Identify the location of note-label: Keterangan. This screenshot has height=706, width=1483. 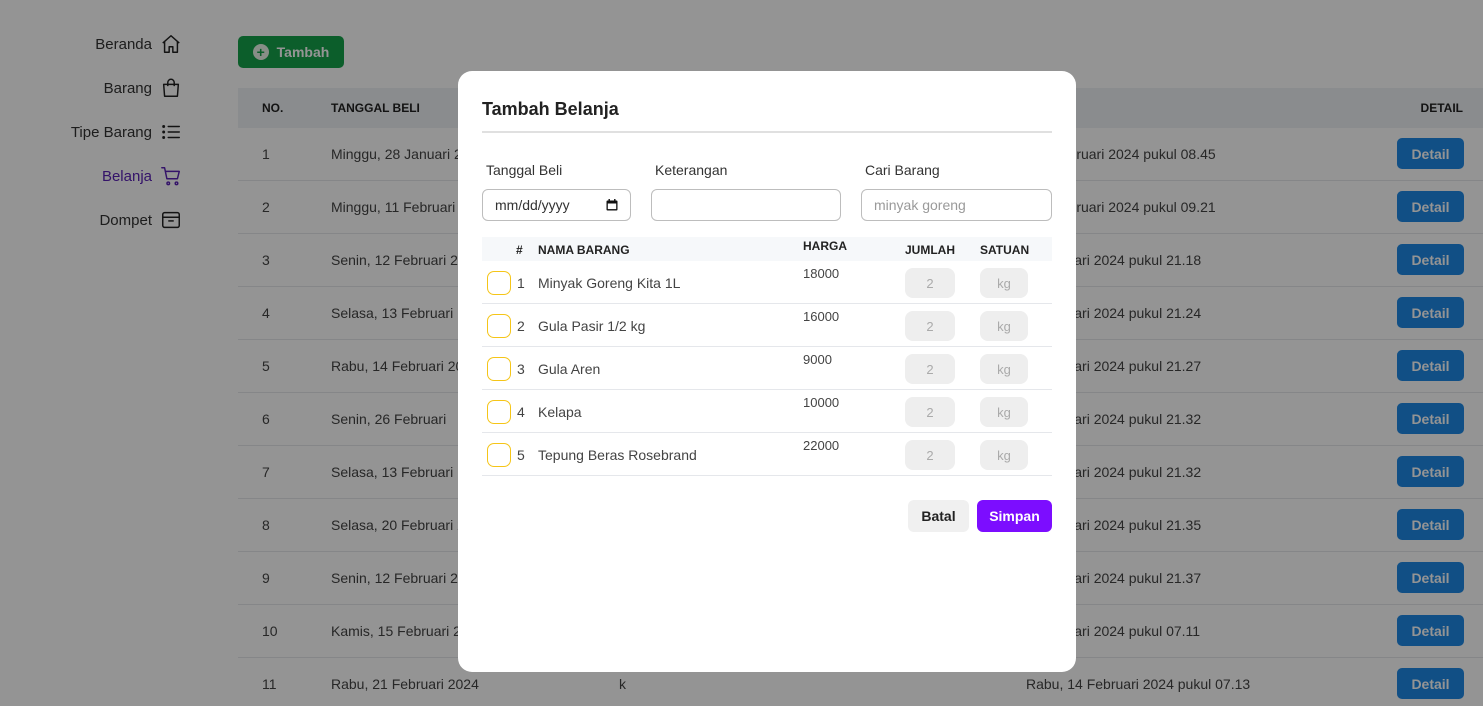
(691, 170).